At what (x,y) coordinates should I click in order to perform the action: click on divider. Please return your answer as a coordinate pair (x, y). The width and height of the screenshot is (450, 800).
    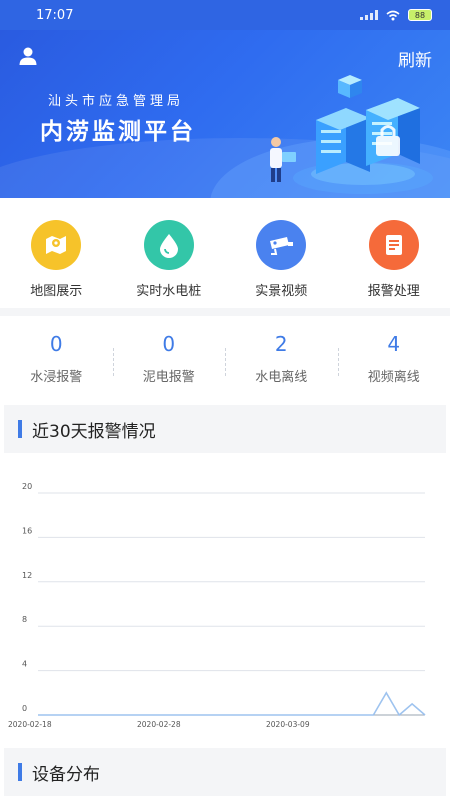
    Looking at the image, I should click on (225, 312).